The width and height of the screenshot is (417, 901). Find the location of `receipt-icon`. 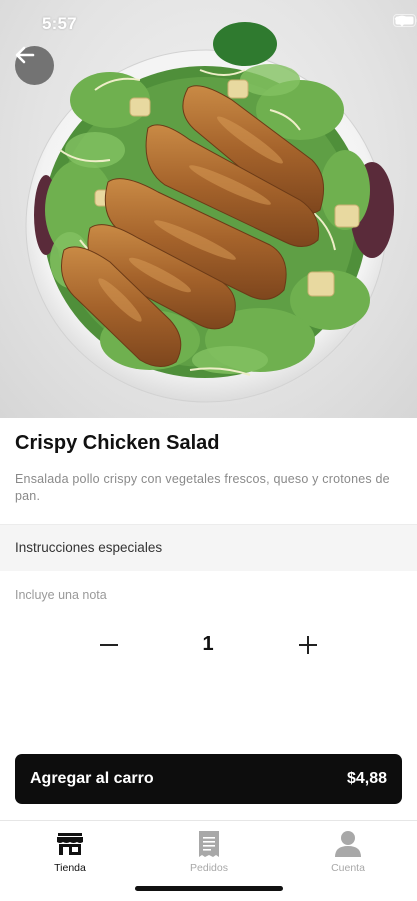

receipt-icon is located at coordinates (209, 844).